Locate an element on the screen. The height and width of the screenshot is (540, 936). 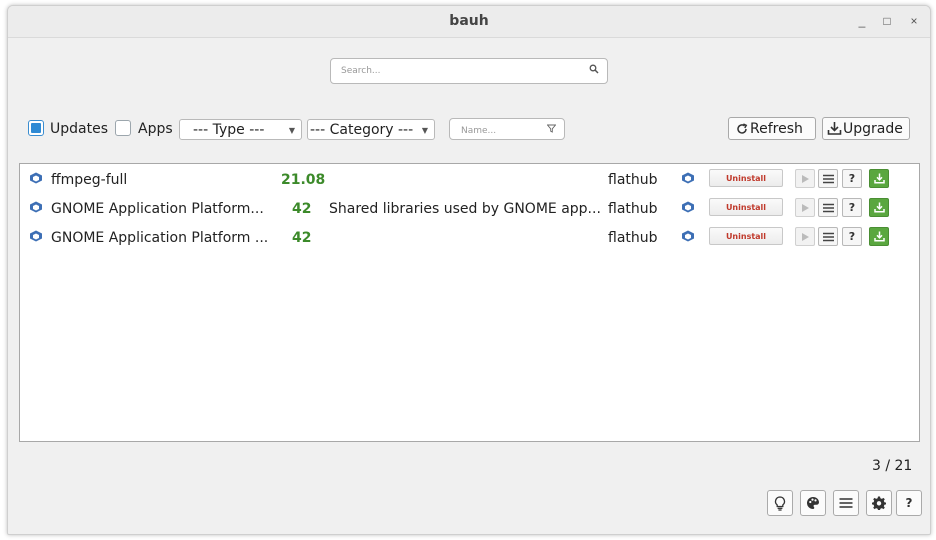
window-title: bauh is located at coordinates (469, 21).